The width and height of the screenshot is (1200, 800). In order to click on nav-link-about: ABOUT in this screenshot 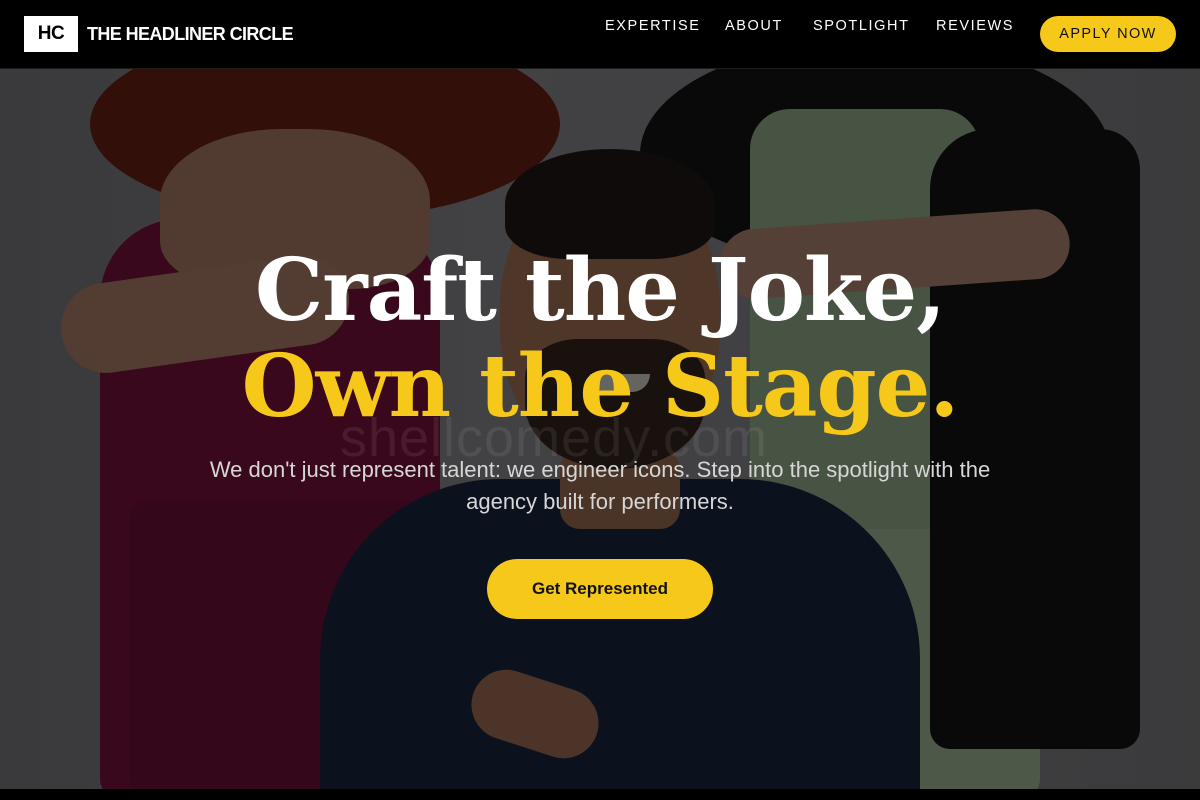, I will do `click(754, 26)`.